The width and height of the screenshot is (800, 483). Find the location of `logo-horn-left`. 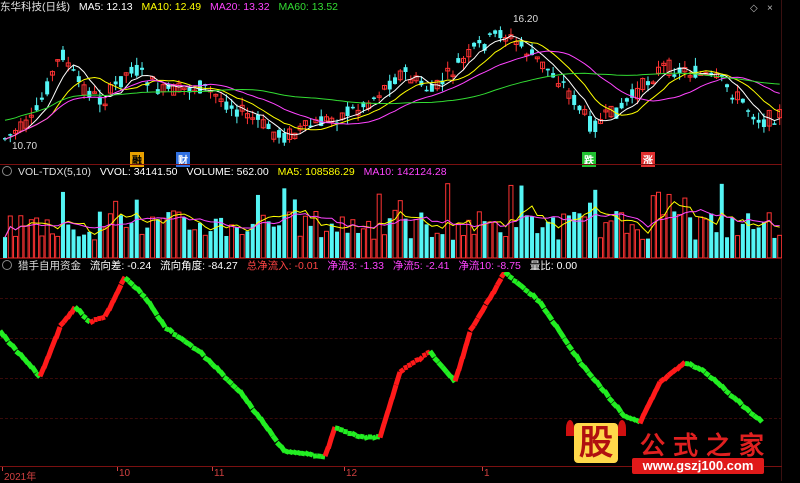

logo-horn-left is located at coordinates (570, 428).